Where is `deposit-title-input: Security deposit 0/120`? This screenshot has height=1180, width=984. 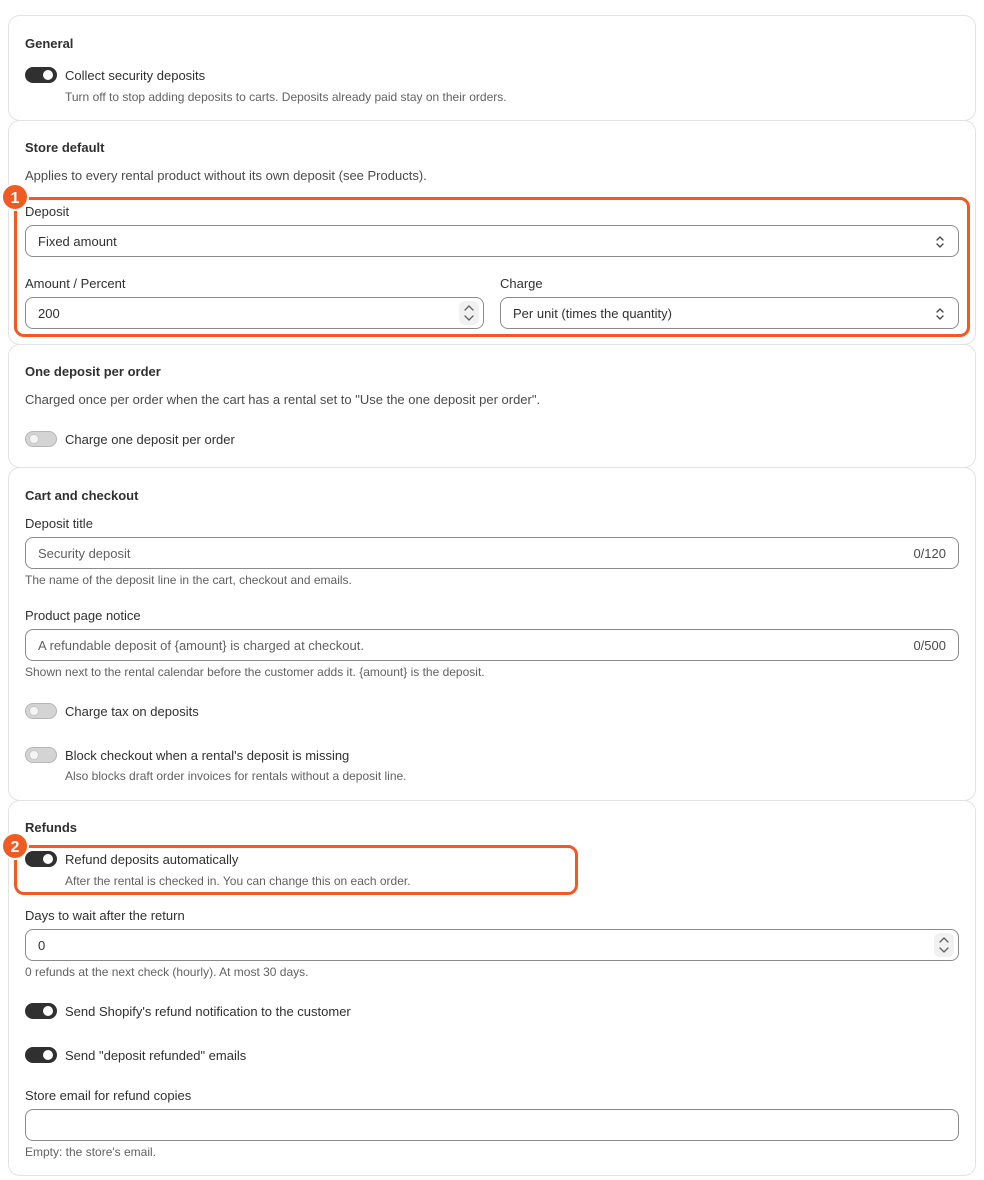
deposit-title-input: Security deposit 0/120 is located at coordinates (492, 553).